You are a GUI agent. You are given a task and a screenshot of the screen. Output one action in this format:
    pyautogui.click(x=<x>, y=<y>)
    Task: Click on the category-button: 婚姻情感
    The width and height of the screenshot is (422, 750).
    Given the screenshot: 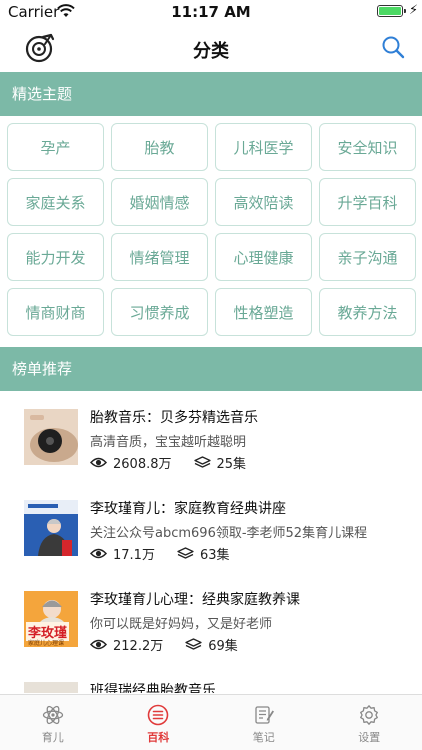 What is the action you would take?
    pyautogui.click(x=159, y=202)
    